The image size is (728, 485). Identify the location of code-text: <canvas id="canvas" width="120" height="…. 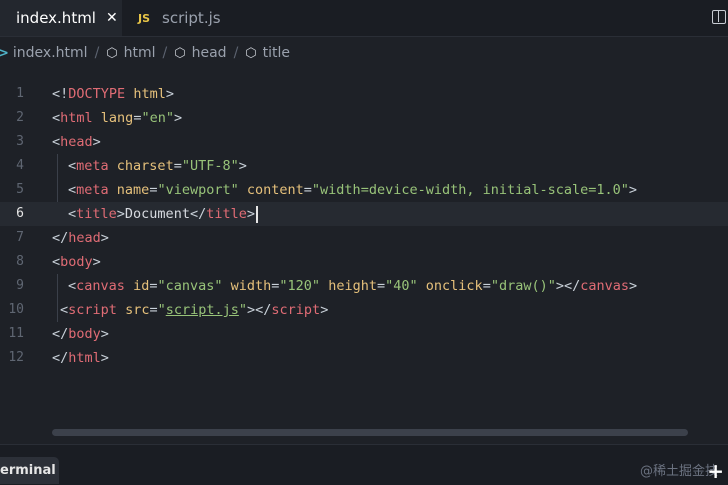
(353, 286).